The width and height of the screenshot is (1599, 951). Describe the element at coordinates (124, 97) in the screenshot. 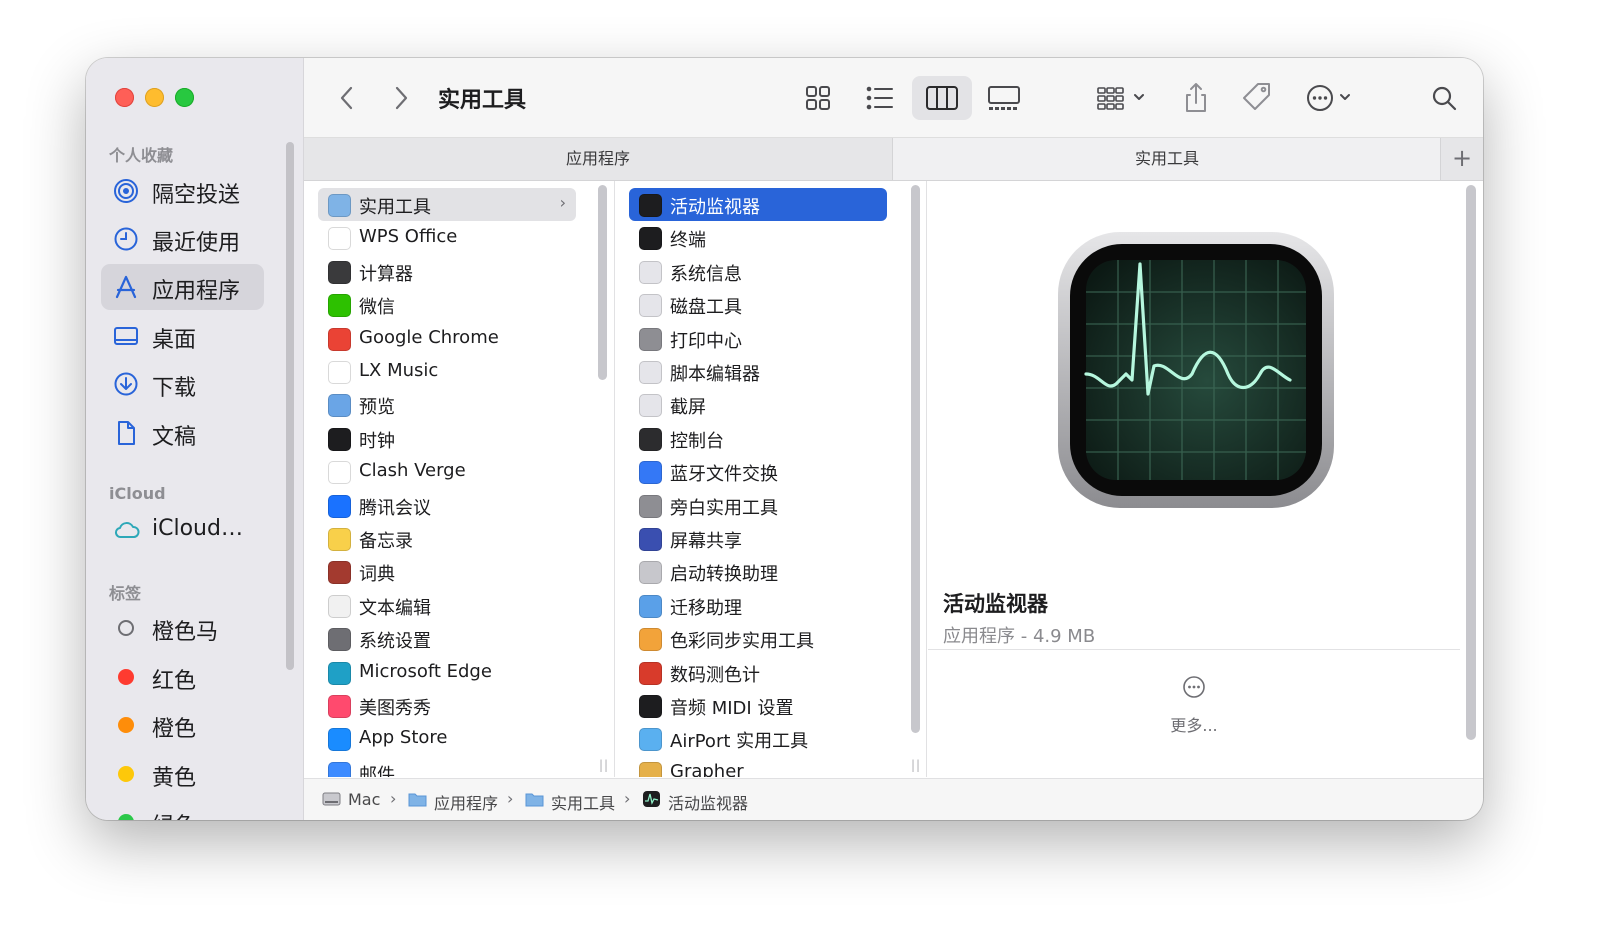

I see `close-window-button` at that location.